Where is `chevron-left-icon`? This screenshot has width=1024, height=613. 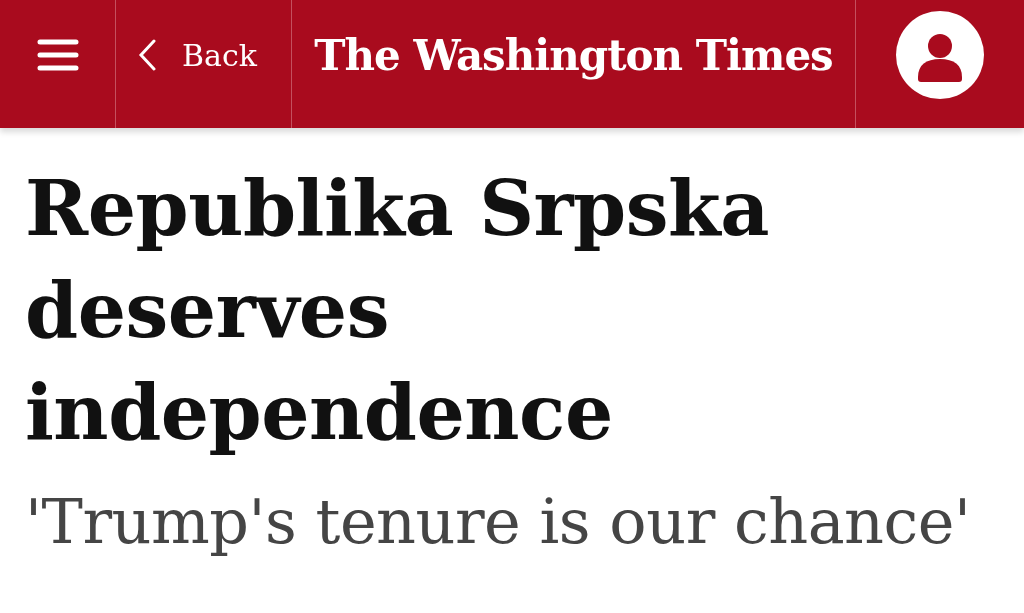
chevron-left-icon is located at coordinates (147, 55).